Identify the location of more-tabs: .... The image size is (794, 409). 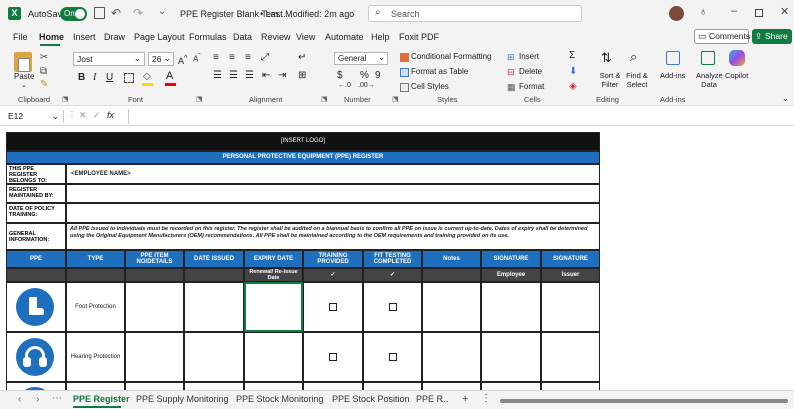
(445, 399).